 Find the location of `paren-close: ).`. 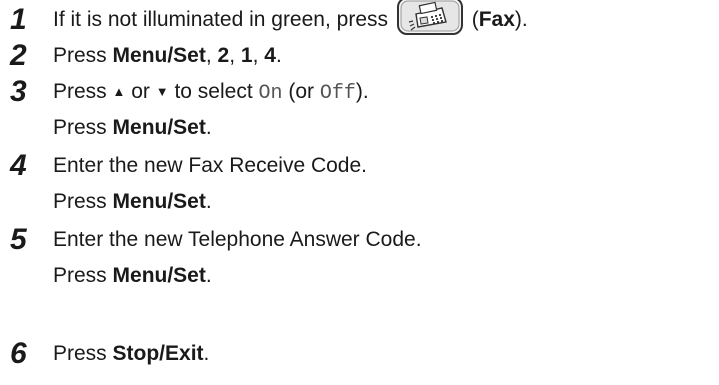

paren-close: ). is located at coordinates (521, 19).